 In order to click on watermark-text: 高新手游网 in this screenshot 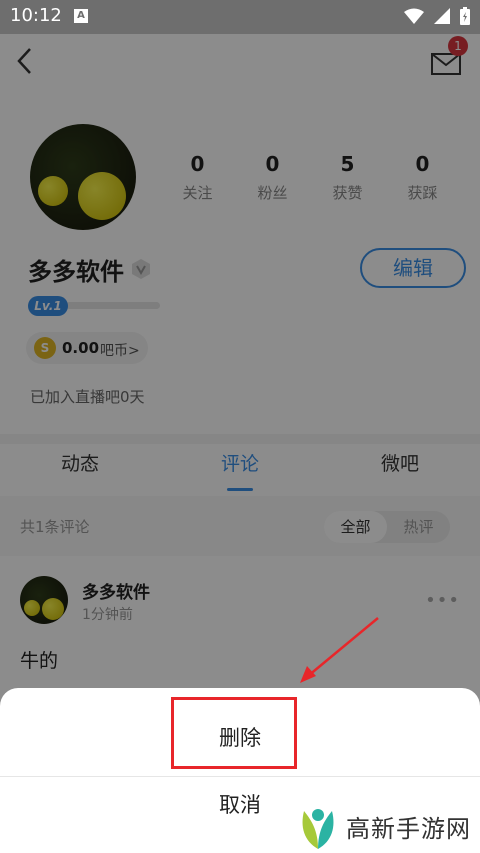, I will do `click(408, 828)`.